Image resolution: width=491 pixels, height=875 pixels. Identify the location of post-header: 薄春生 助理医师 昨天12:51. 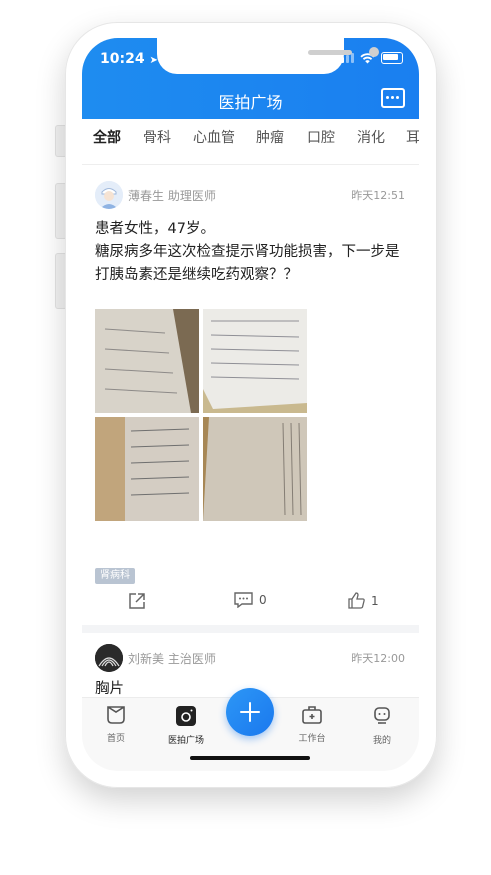
(250, 196).